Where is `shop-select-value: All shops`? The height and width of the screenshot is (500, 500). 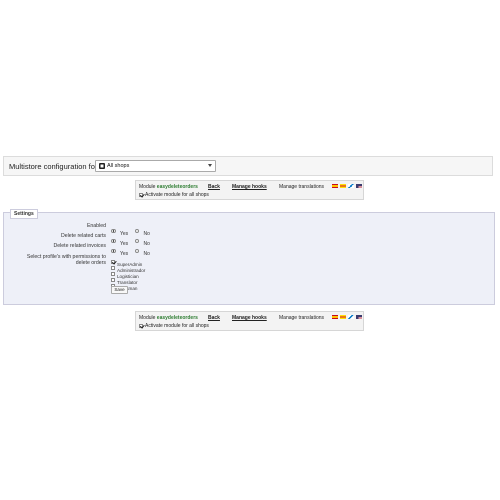
shop-select-value: All shops is located at coordinates (118, 165).